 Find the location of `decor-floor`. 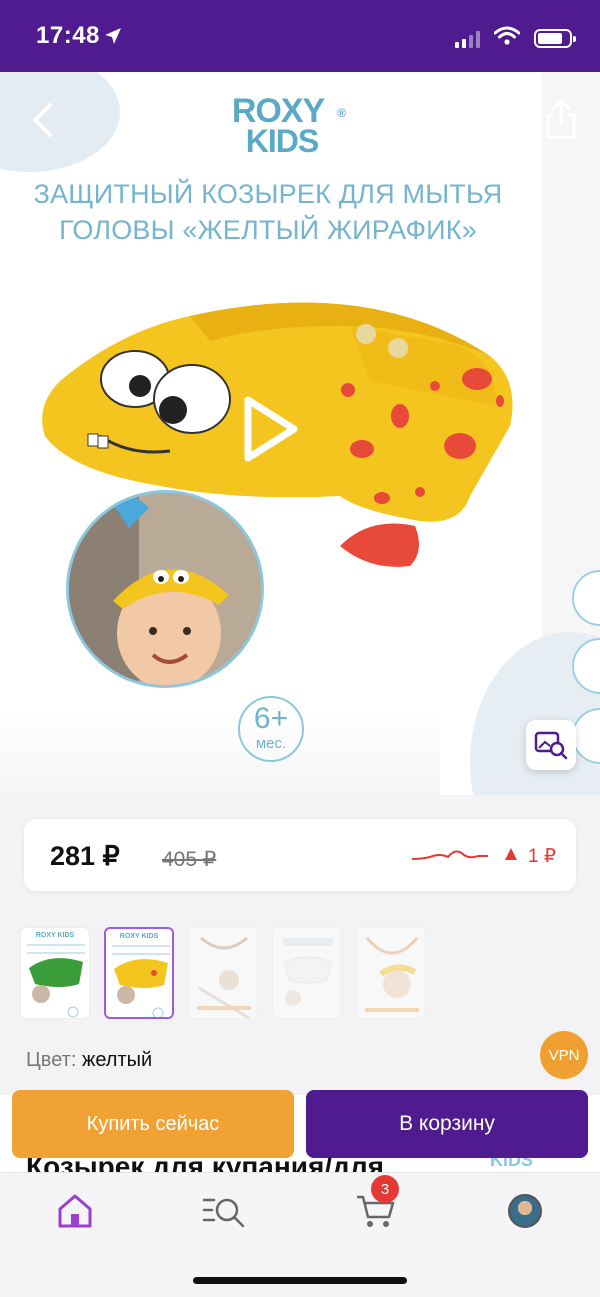

decor-floor is located at coordinates (220, 753).